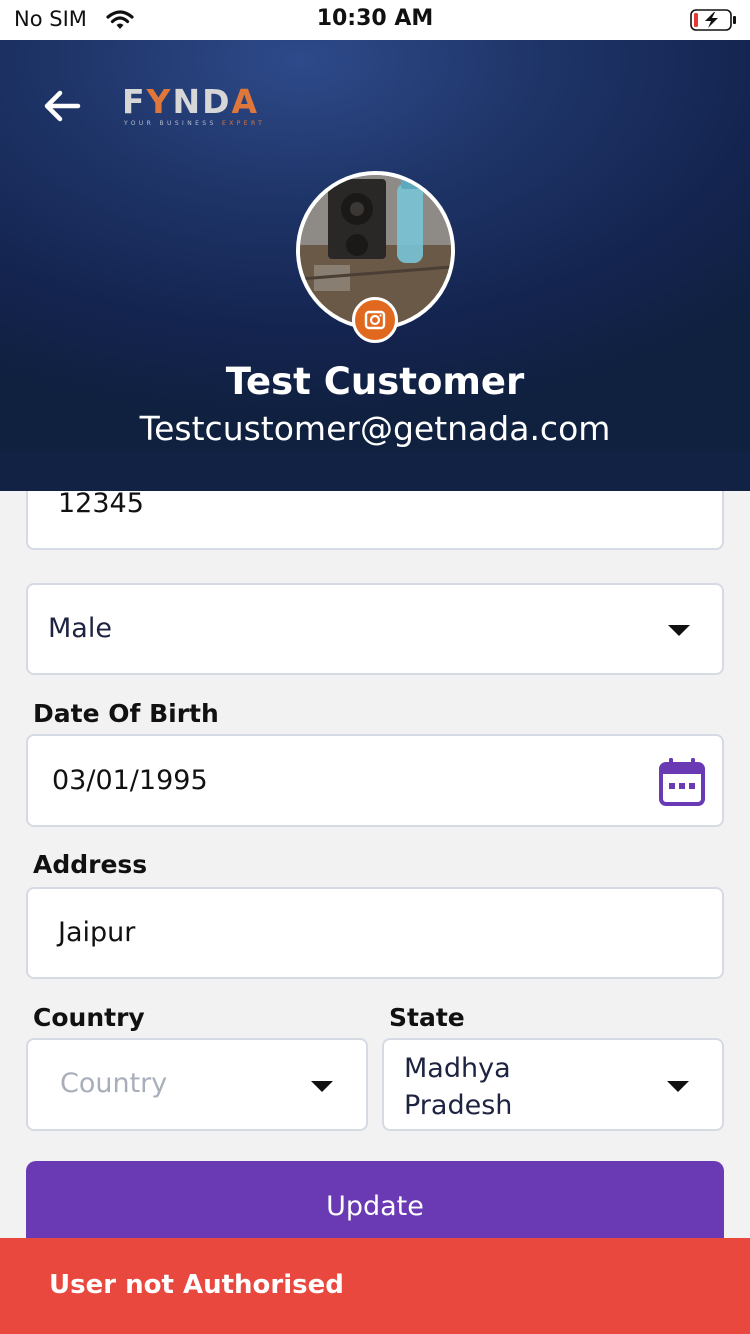 The width and height of the screenshot is (750, 1334). What do you see at coordinates (101, 503) in the screenshot?
I see `pincode-value: 12345` at bounding box center [101, 503].